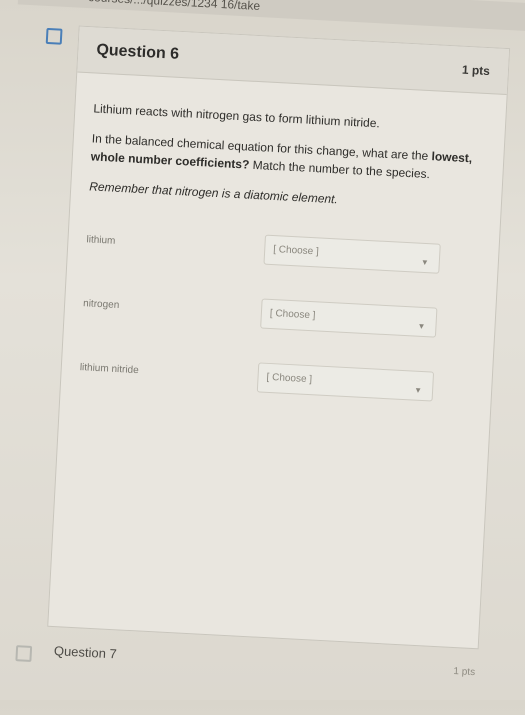 The image size is (525, 715). I want to click on next-question-title: Question 7, so click(85, 652).